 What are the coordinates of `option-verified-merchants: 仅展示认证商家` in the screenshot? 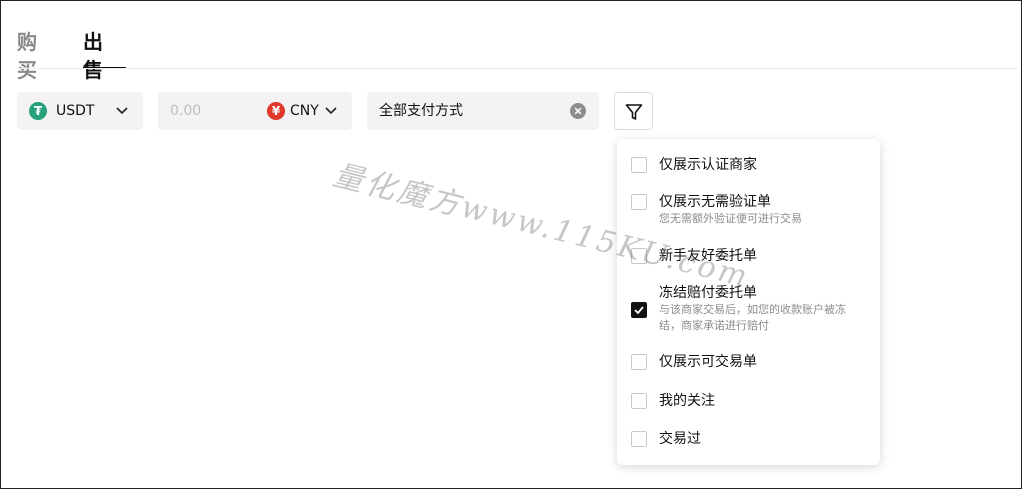 It's located at (748, 165).